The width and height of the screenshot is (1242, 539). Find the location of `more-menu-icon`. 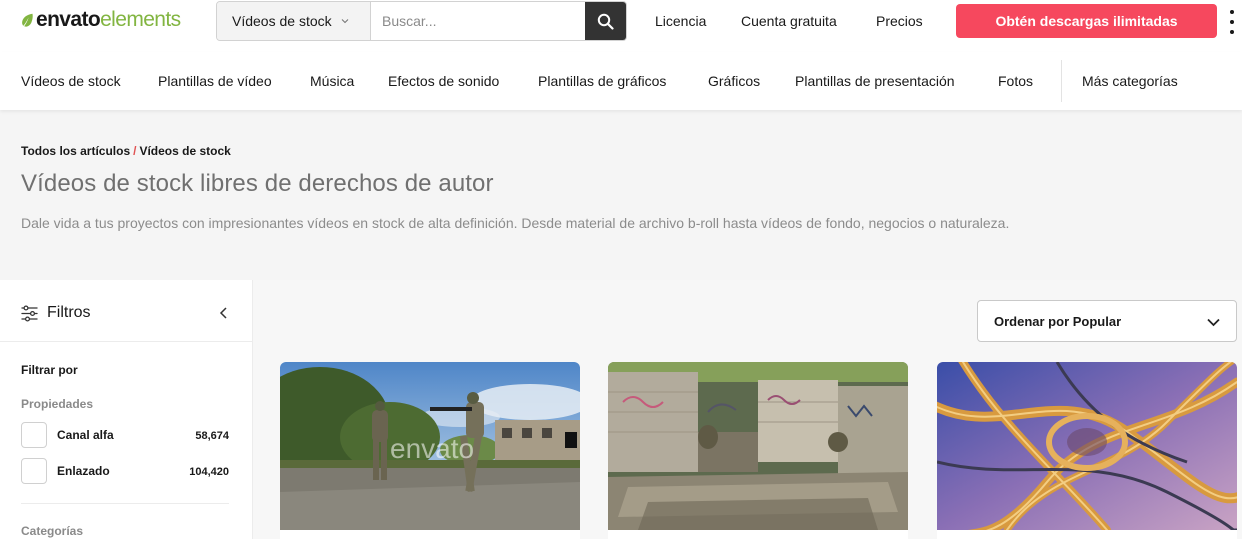

more-menu-icon is located at coordinates (1232, 22).